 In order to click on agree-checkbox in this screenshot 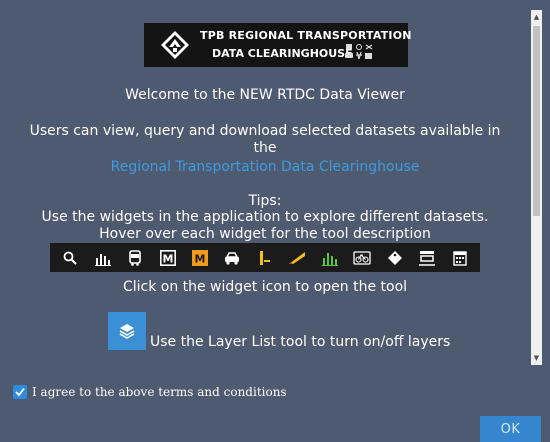, I will do `click(20, 392)`.